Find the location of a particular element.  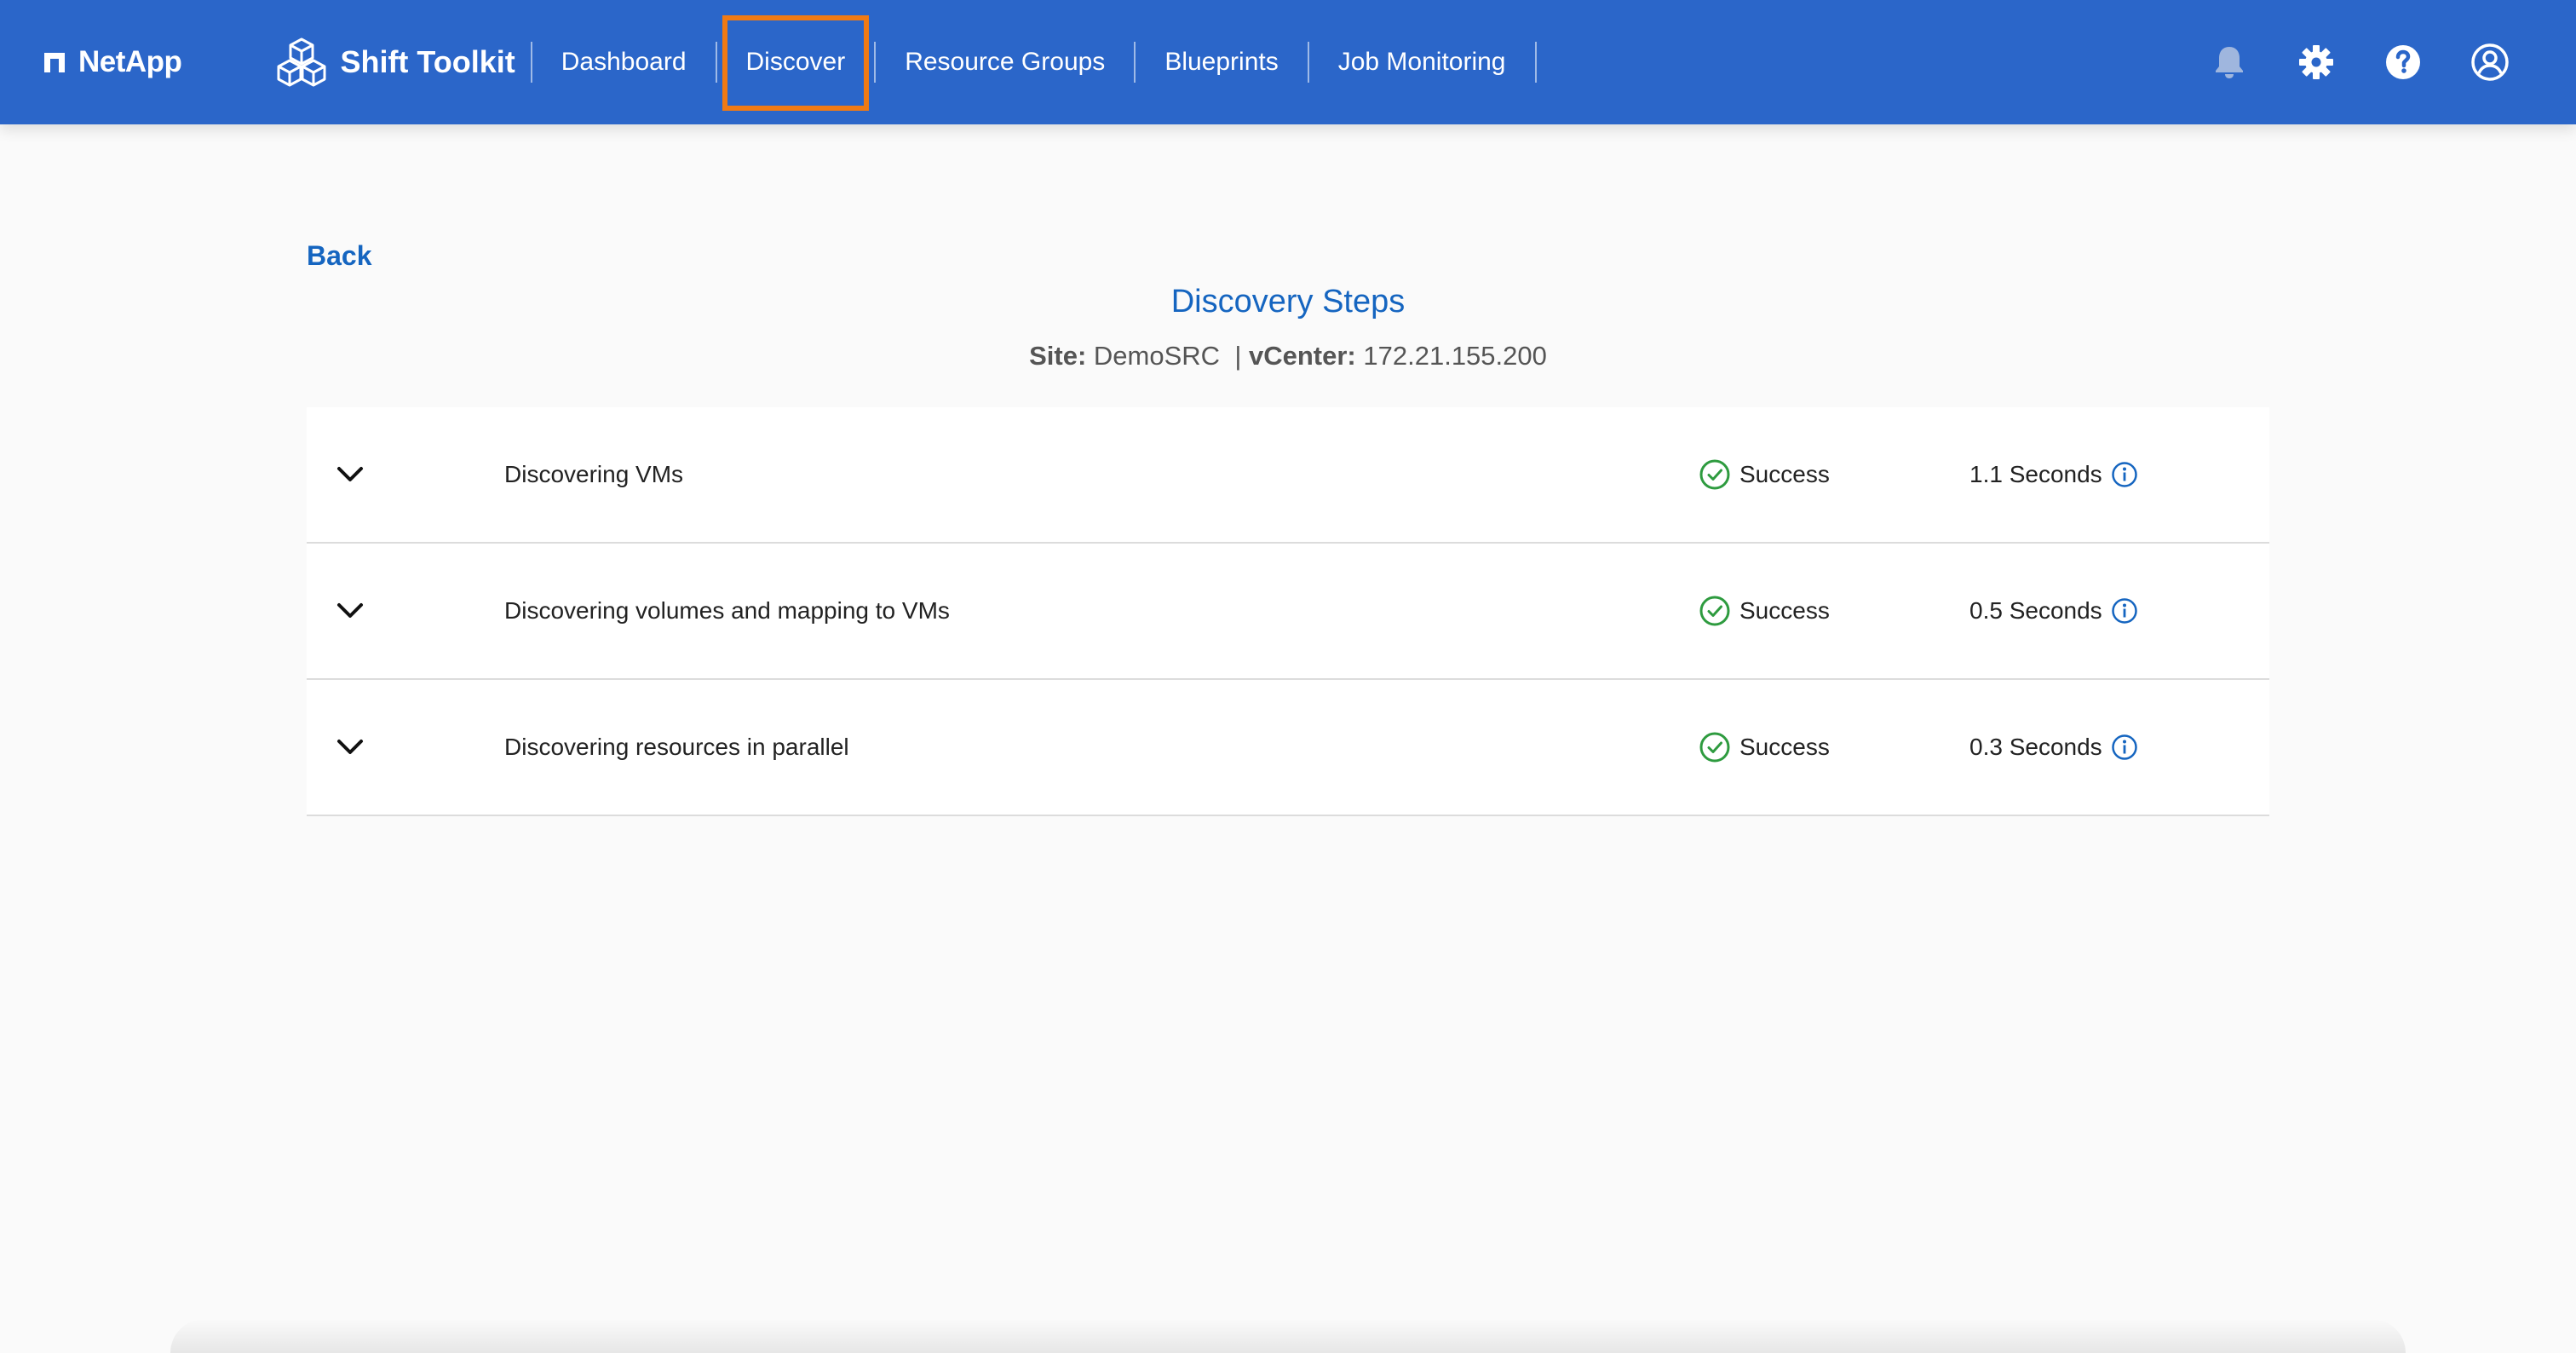

netapp-logo-icon is located at coordinates (55, 62).